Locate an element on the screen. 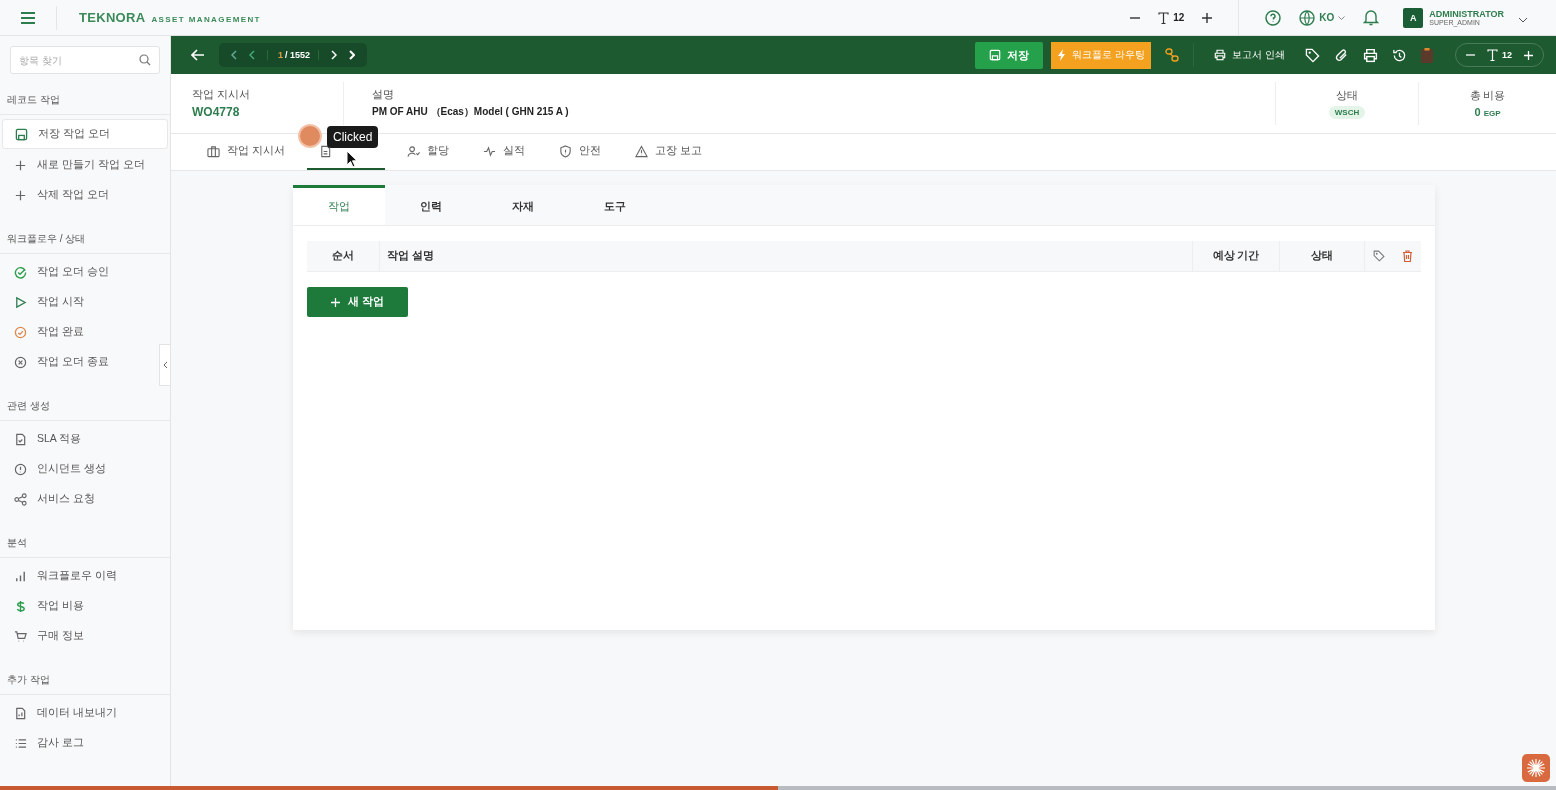 Image resolution: width=1556 pixels, height=790 pixels. column-header: 상태 is located at coordinates (1322, 256).